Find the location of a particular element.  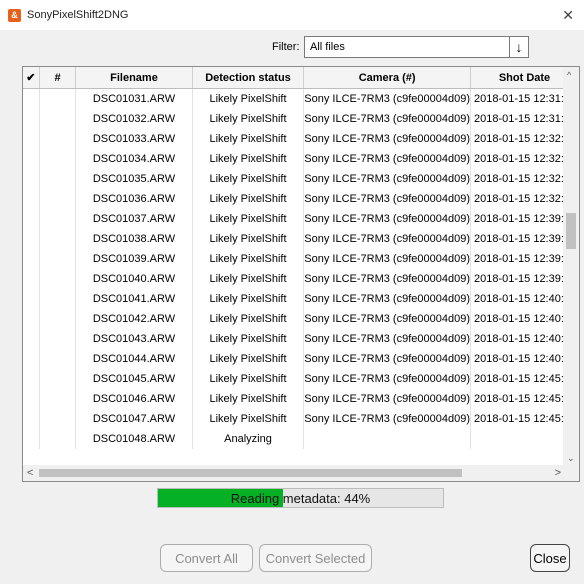

scroll-down-icon: ⌄ is located at coordinates (571, 458).